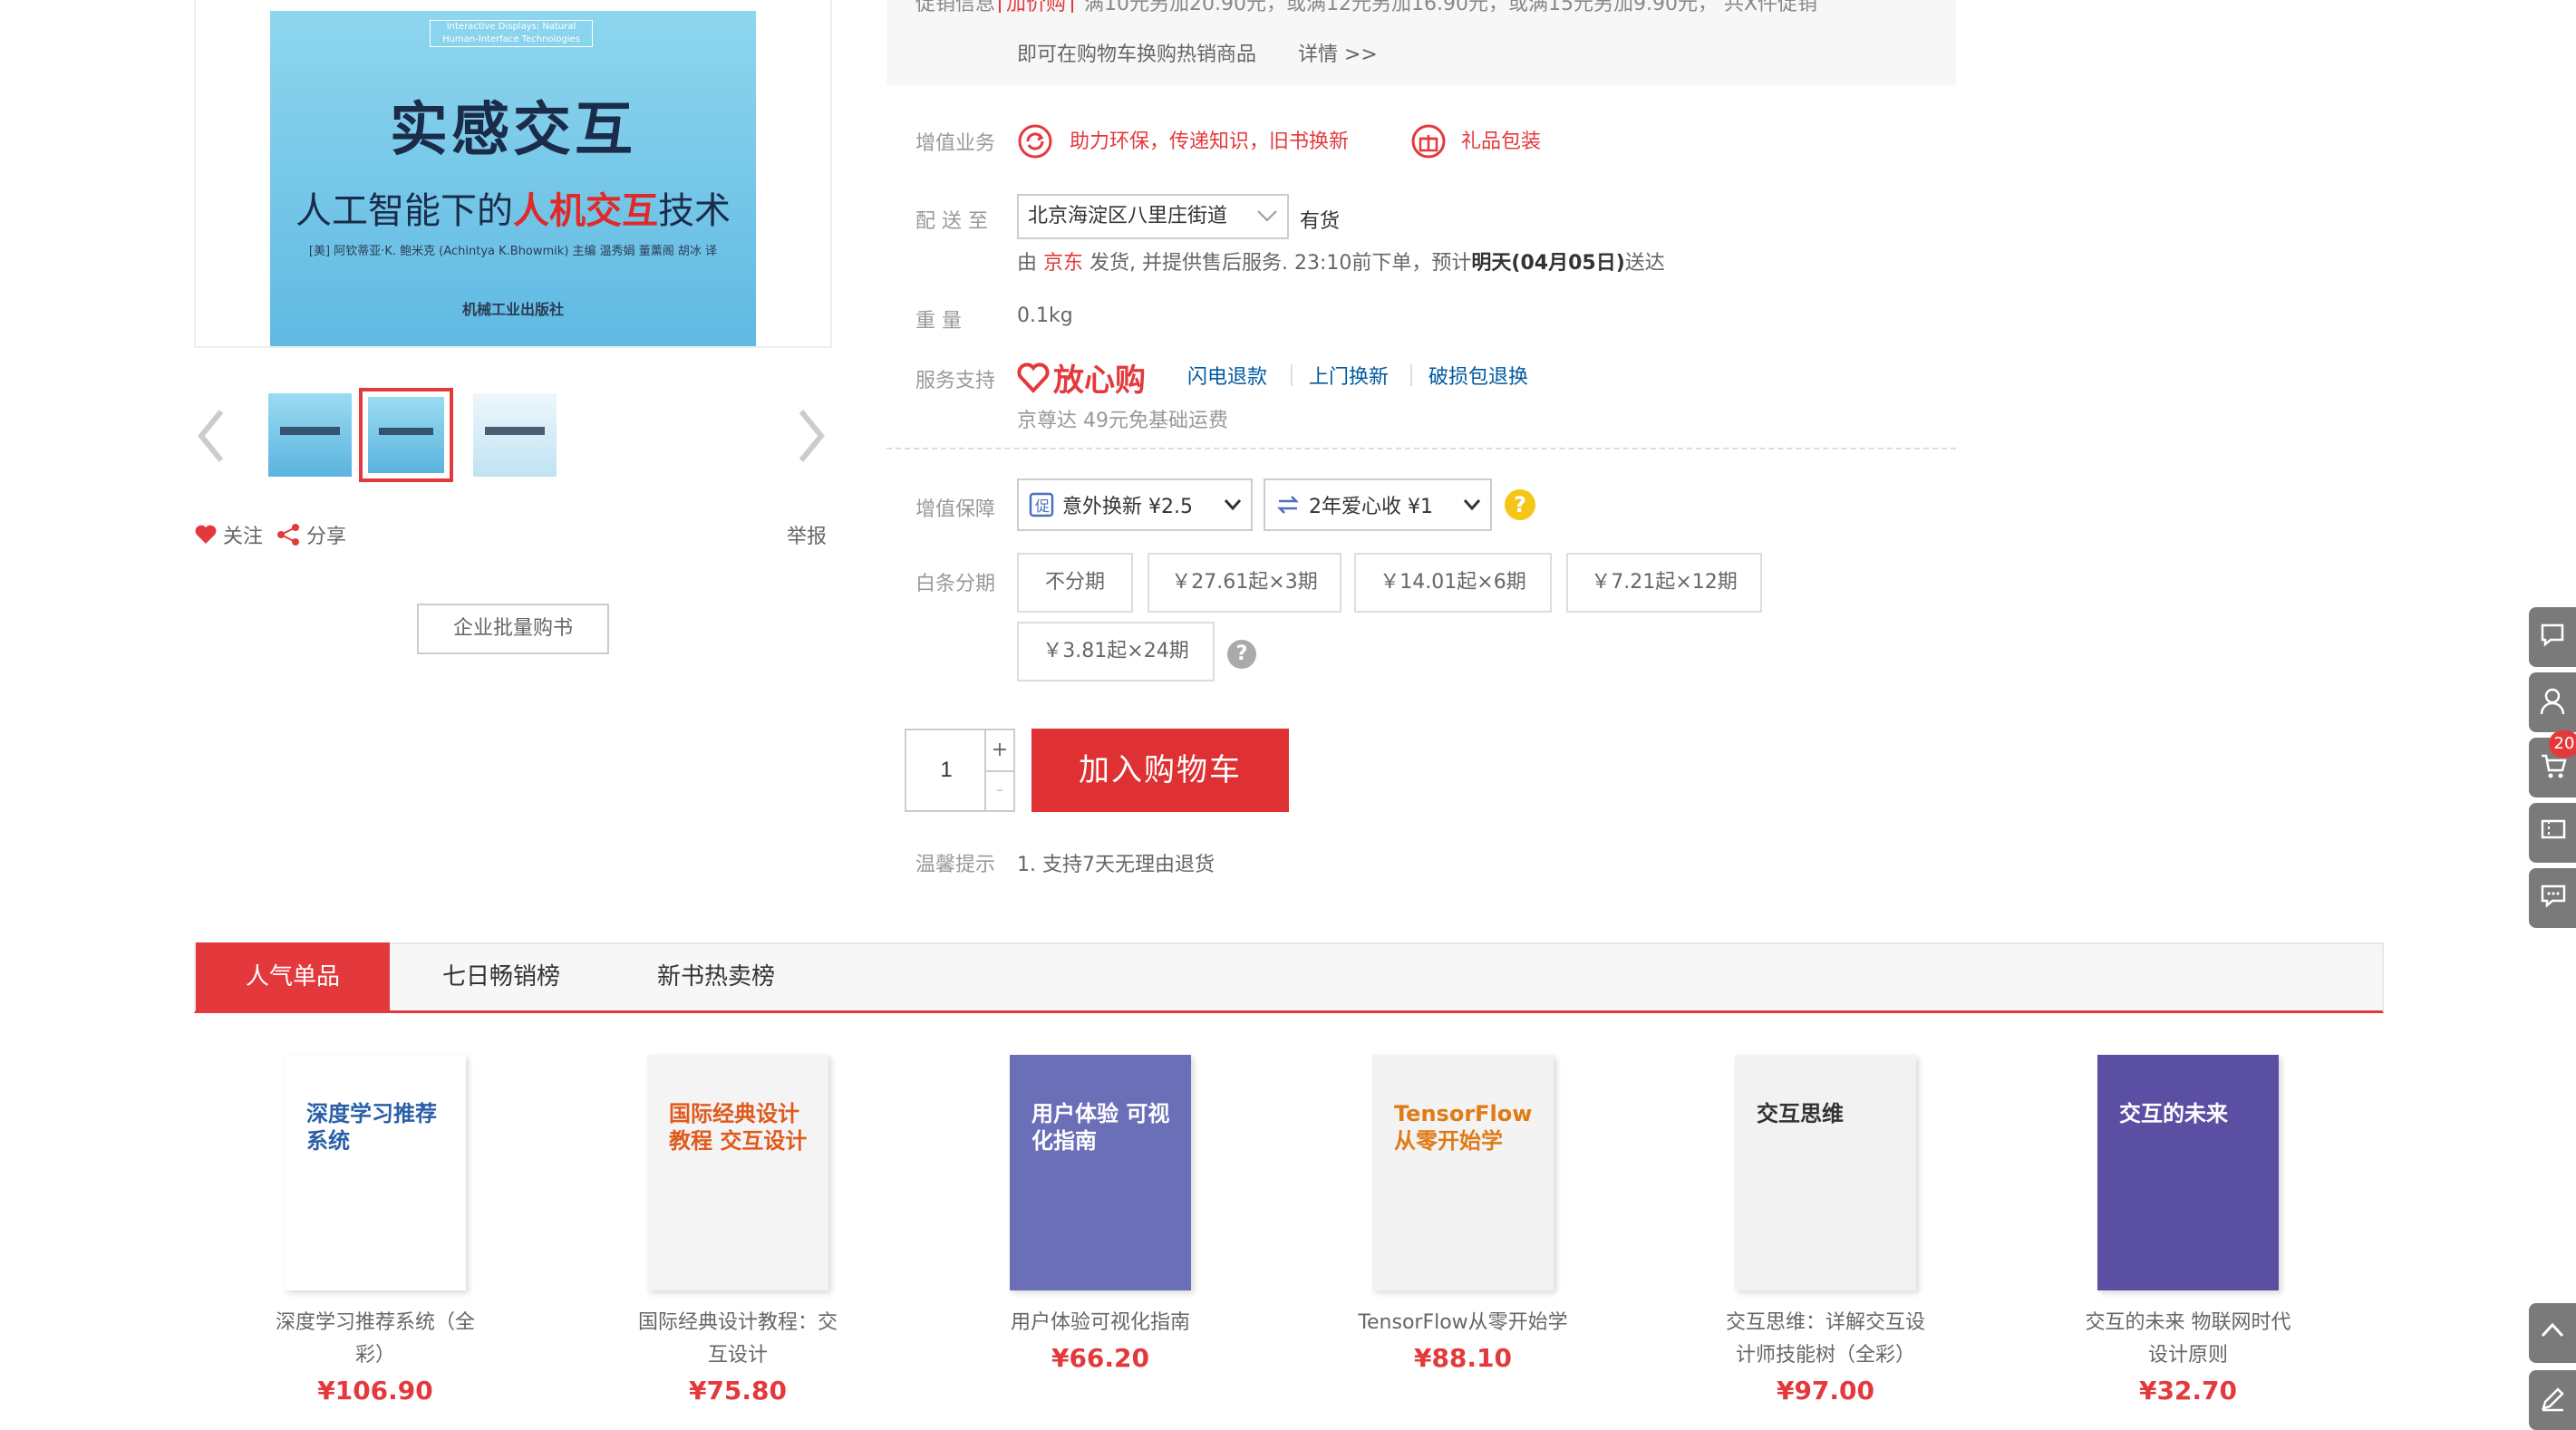  I want to click on share-label: 分享, so click(326, 537).